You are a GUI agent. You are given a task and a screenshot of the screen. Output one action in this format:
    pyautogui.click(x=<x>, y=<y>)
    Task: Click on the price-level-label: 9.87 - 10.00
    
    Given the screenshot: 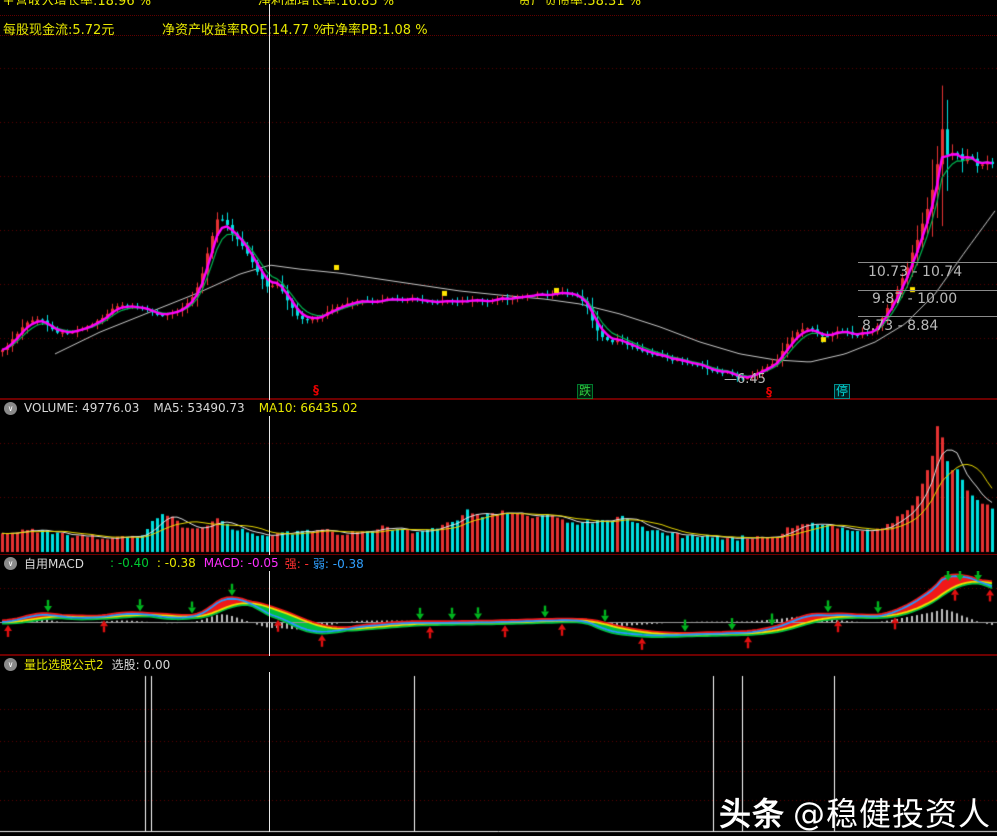 What is the action you would take?
    pyautogui.click(x=915, y=299)
    